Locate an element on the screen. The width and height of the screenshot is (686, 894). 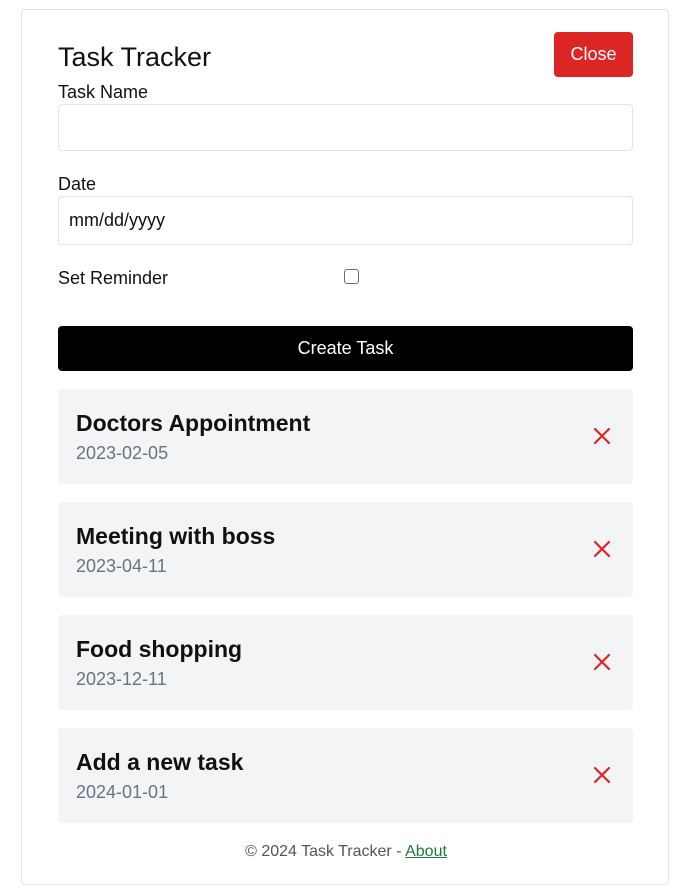
task-item: Add a new task 2024-01-01 is located at coordinates (345, 775).